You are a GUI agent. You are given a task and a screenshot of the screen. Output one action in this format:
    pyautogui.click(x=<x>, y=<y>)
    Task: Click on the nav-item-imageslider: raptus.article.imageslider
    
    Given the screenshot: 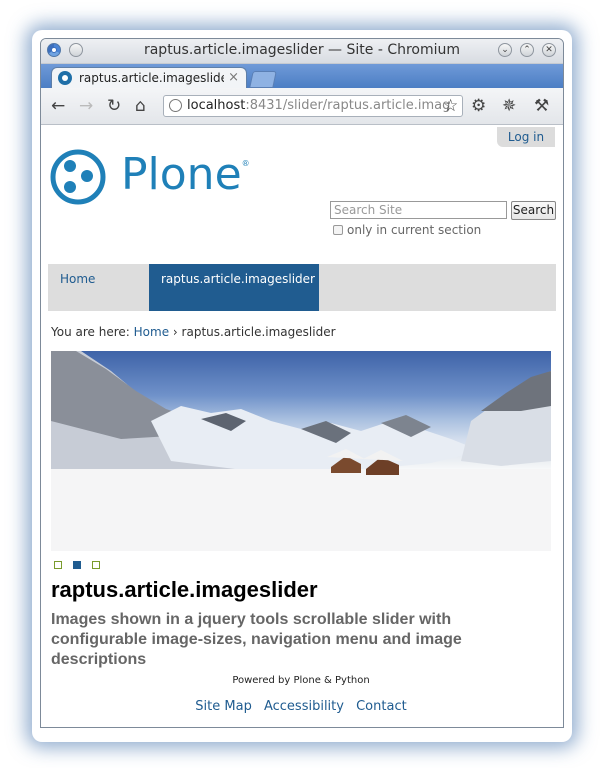 What is the action you would take?
    pyautogui.click(x=234, y=287)
    